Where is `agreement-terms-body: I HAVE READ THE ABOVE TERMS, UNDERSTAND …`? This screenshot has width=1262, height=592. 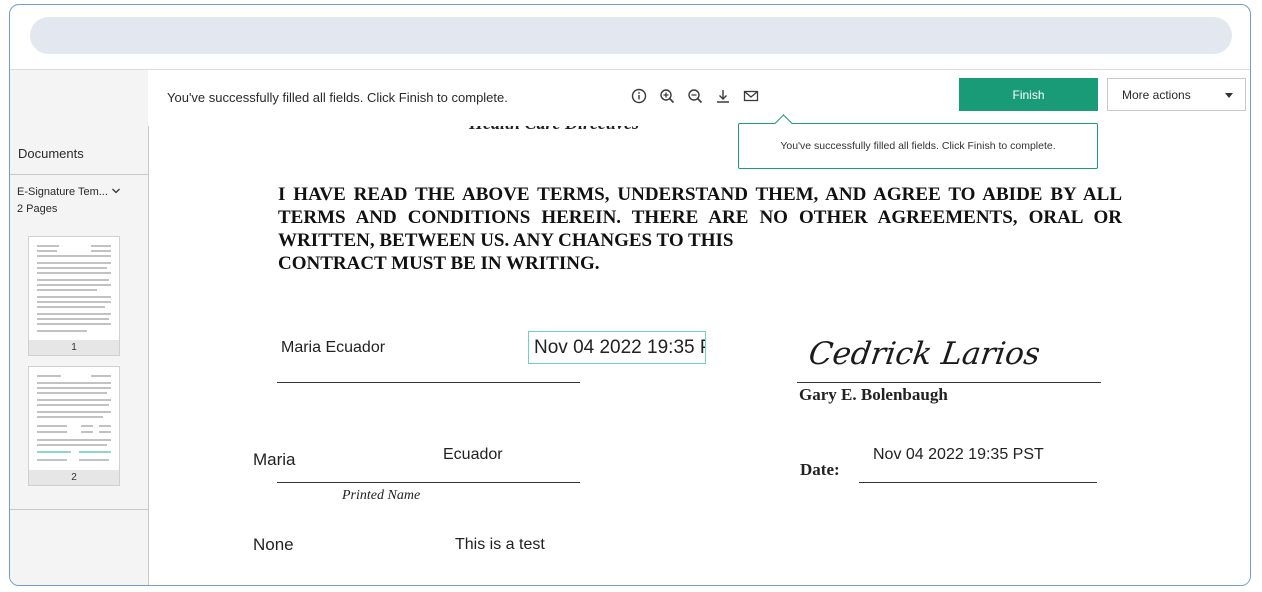
agreement-terms-body: I HAVE READ THE ABOVE TERMS, UNDERSTAND … is located at coordinates (700, 217).